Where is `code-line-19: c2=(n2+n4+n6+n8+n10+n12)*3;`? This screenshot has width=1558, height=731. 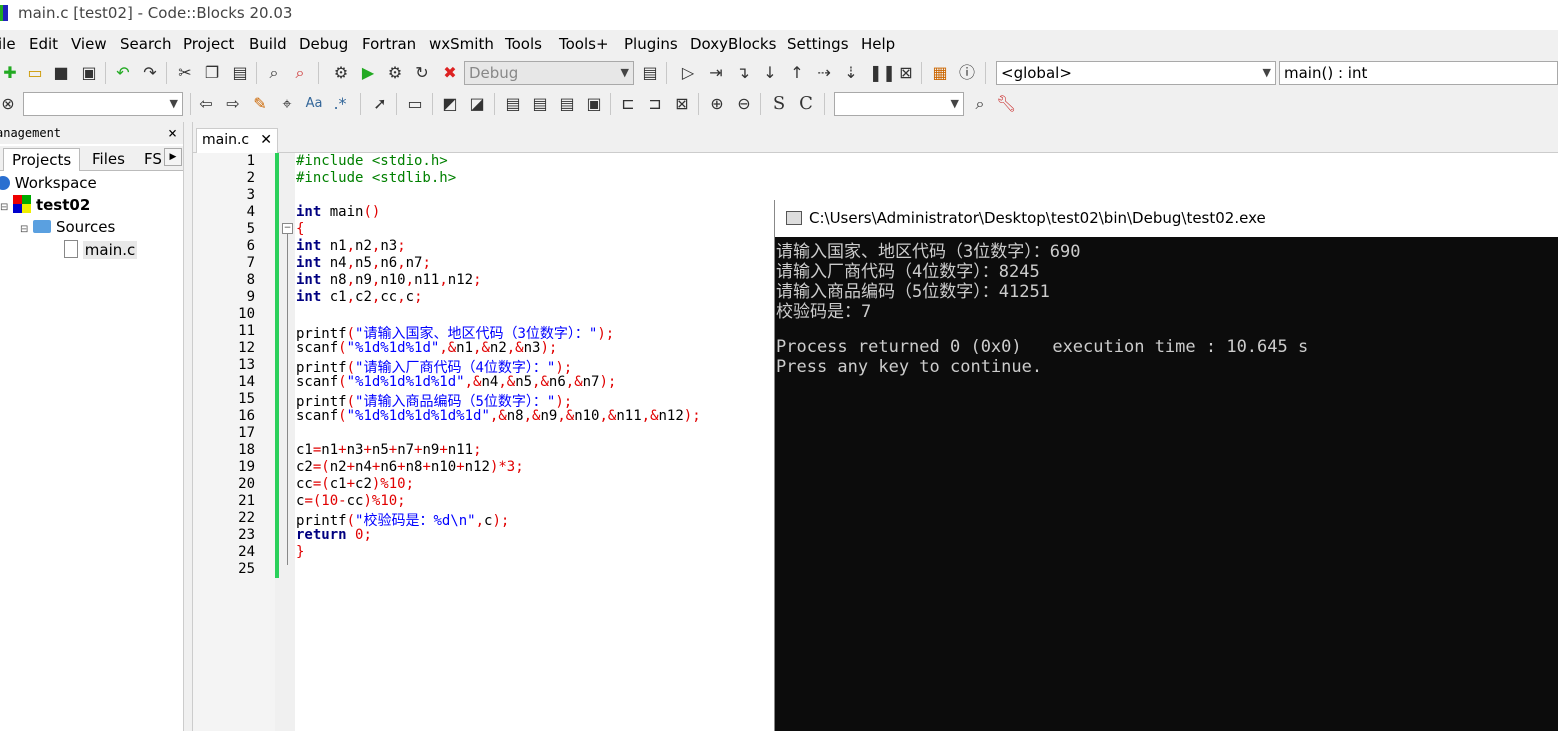
code-line-19: c2=(n2+n4+n6+n8+n10+n12)*3; is located at coordinates (410, 467).